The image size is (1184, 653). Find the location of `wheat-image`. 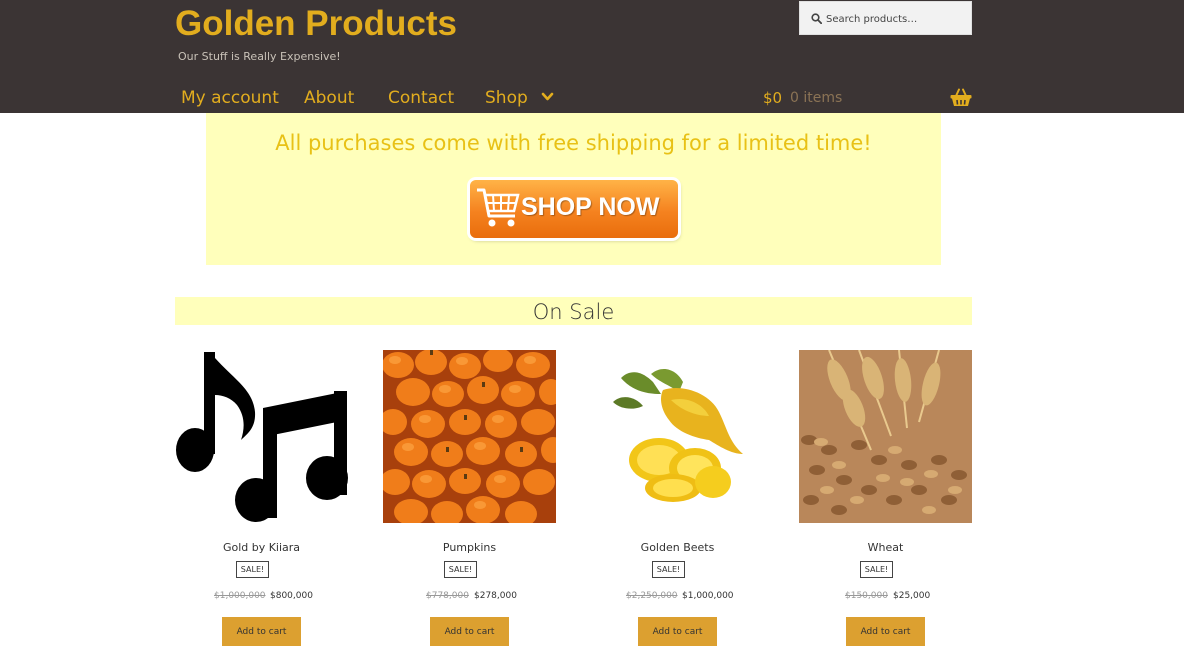

wheat-image is located at coordinates (885, 436).